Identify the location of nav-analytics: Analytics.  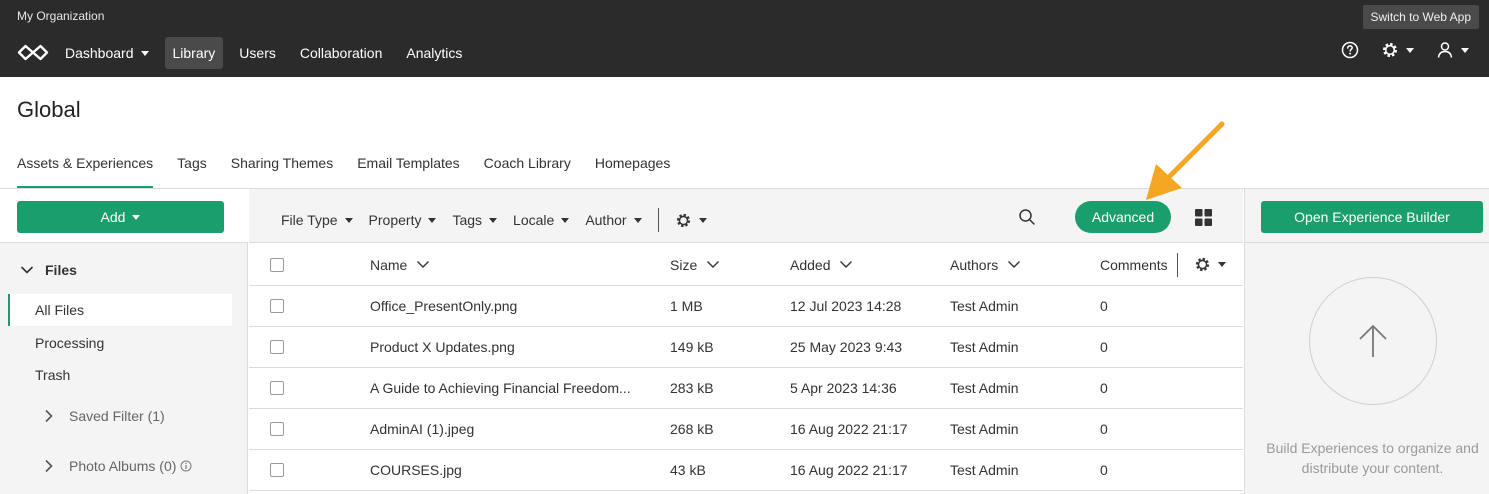
(434, 53).